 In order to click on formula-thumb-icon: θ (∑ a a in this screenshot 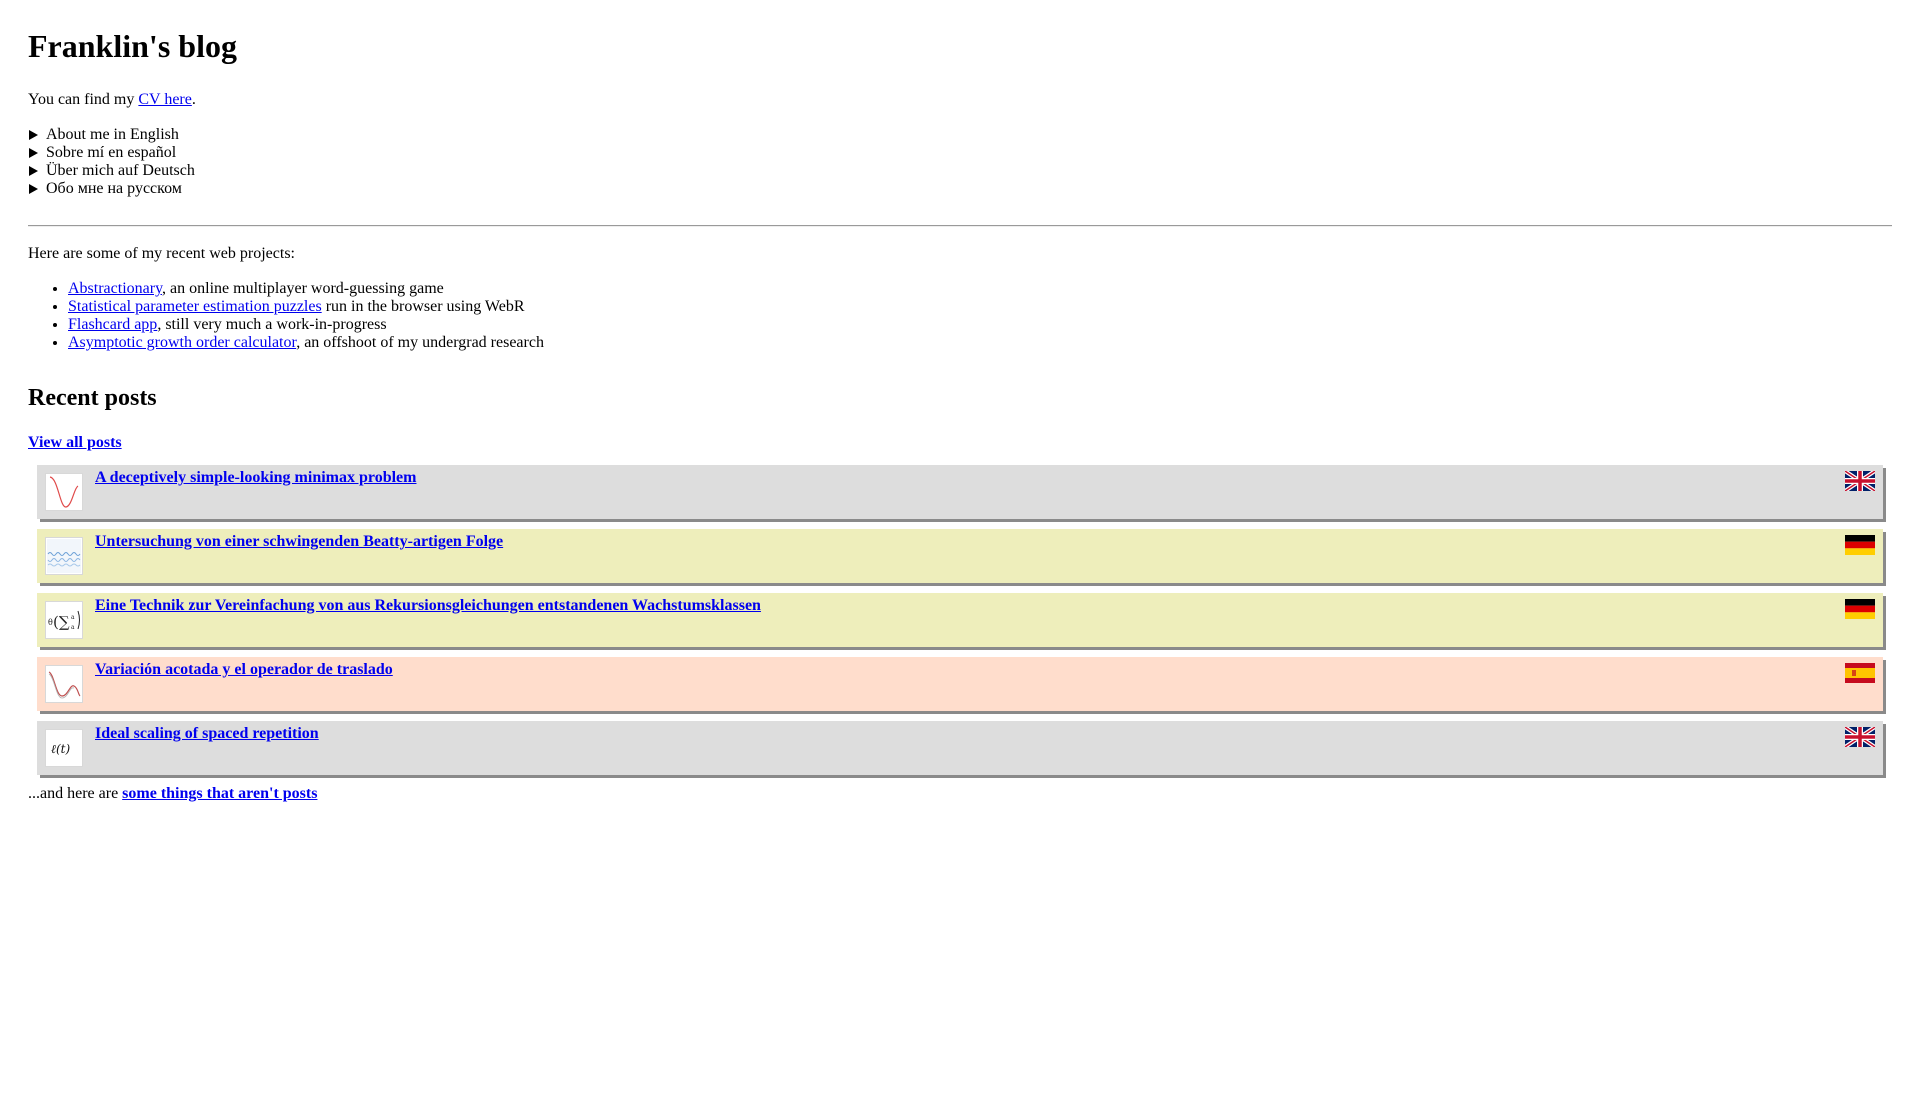, I will do `click(64, 620)`.